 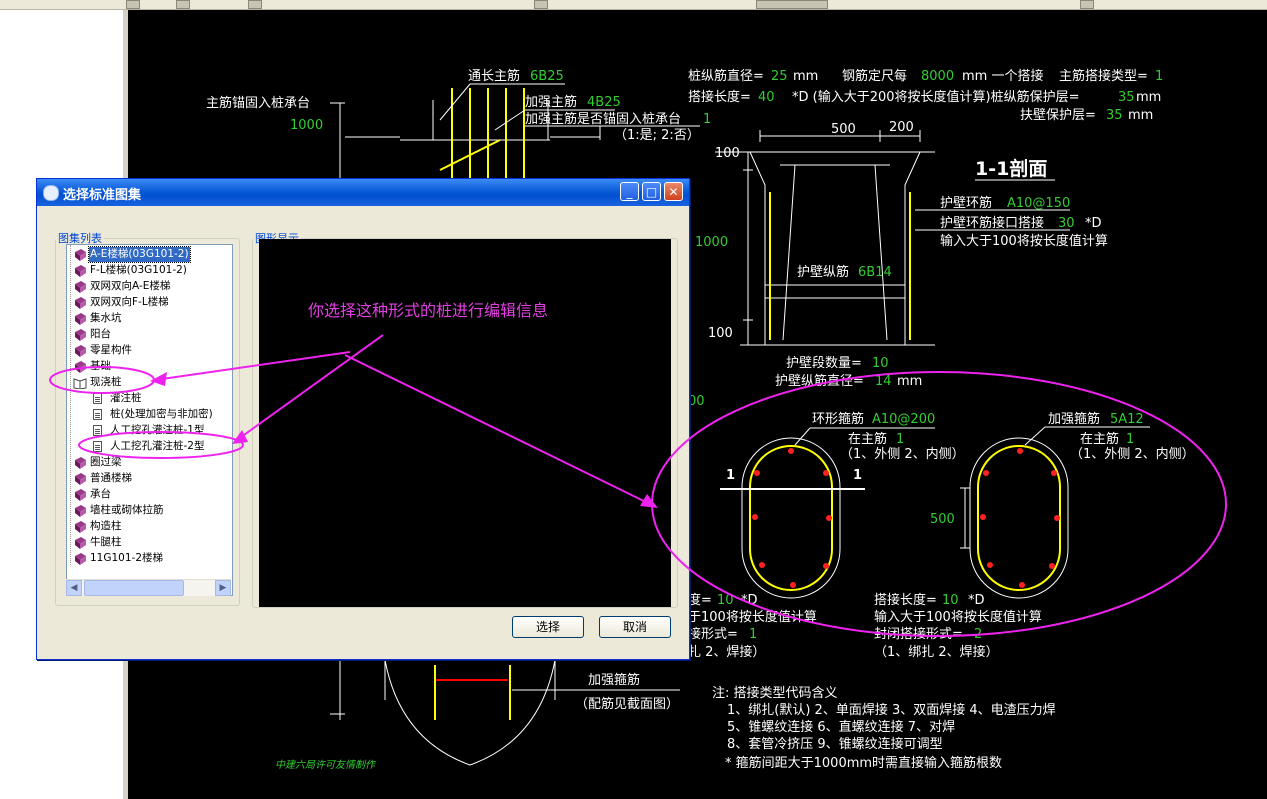 I want to click on note-line-2: 5、锥螺纹连接 6、直螺纹连接 7、对焊, so click(x=841, y=727).